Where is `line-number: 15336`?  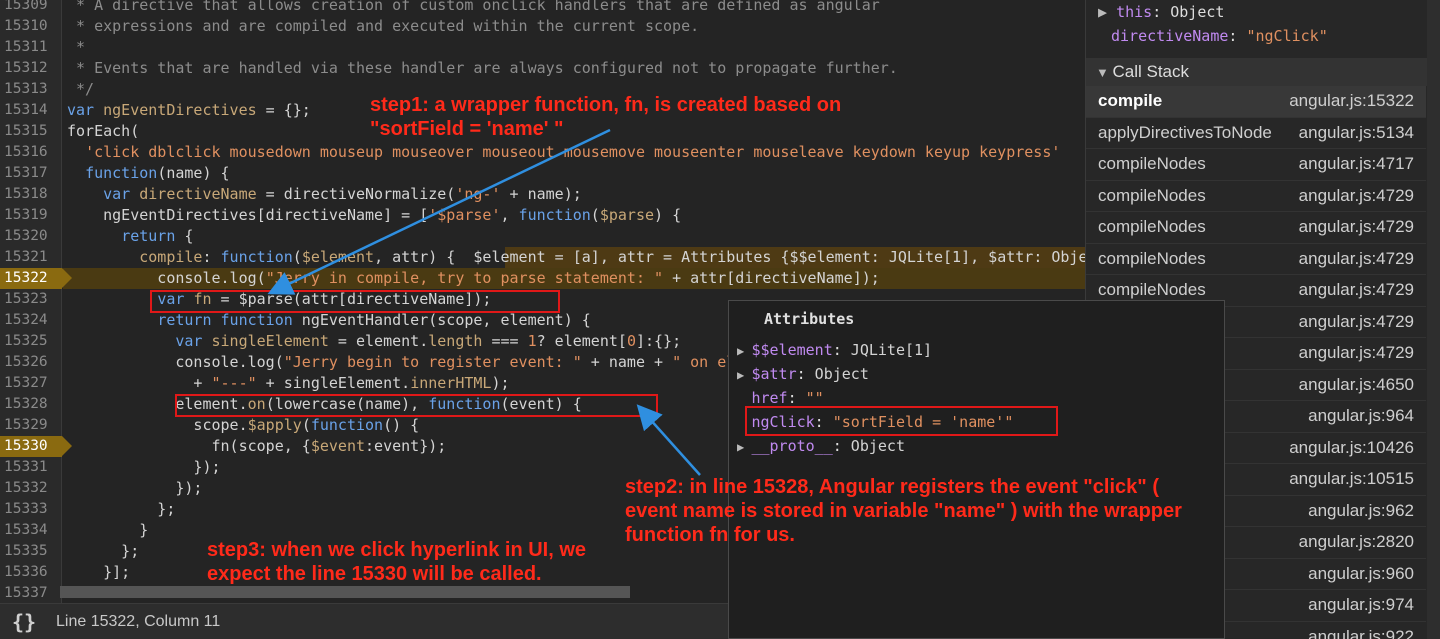
line-number: 15336 is located at coordinates (31, 572).